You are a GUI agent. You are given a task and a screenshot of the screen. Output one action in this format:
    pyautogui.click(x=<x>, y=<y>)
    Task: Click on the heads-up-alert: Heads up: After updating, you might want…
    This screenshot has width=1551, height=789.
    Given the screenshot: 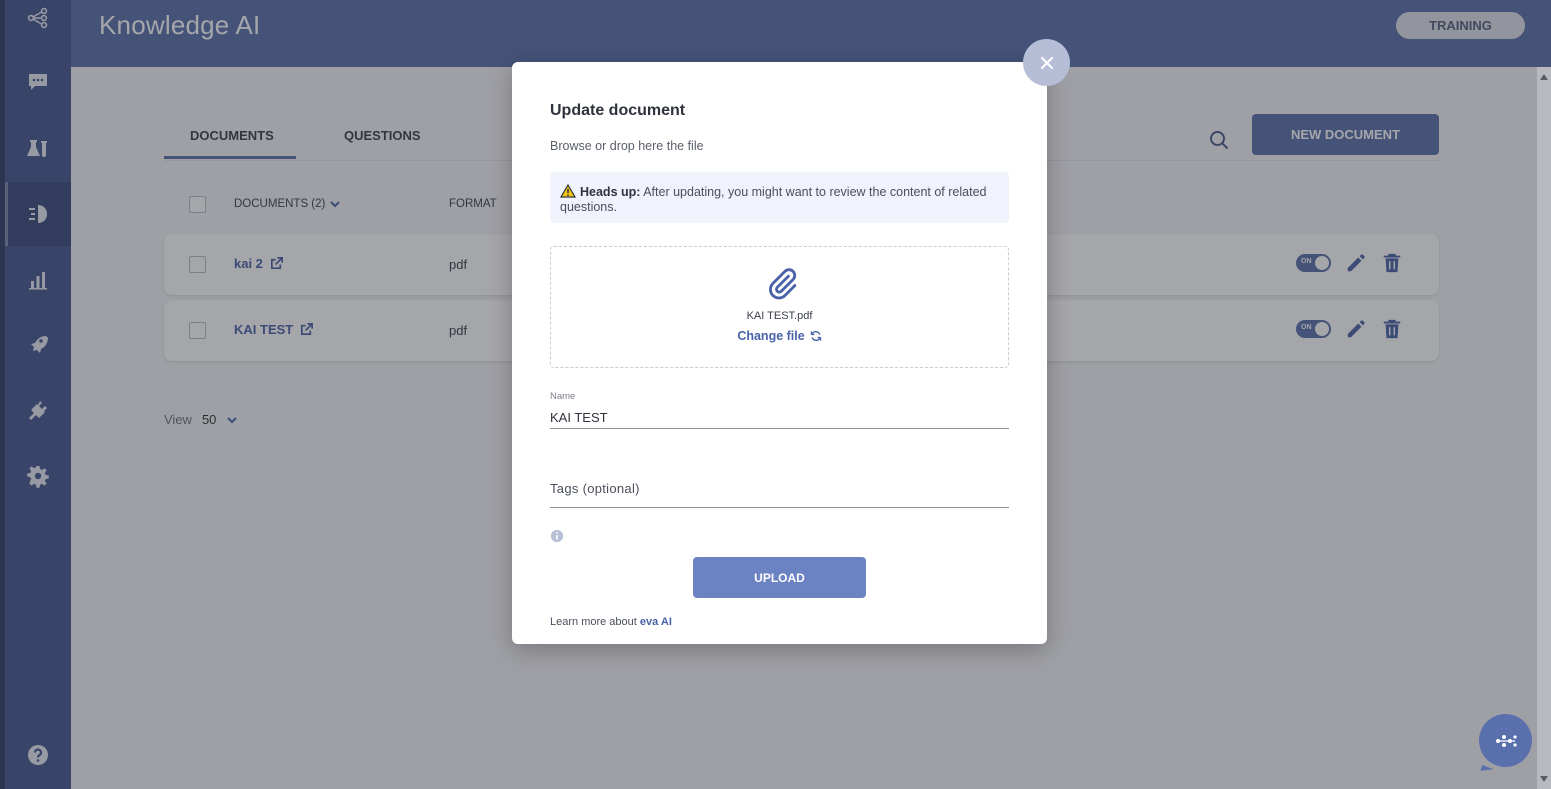 What is the action you would take?
    pyautogui.click(x=779, y=197)
    